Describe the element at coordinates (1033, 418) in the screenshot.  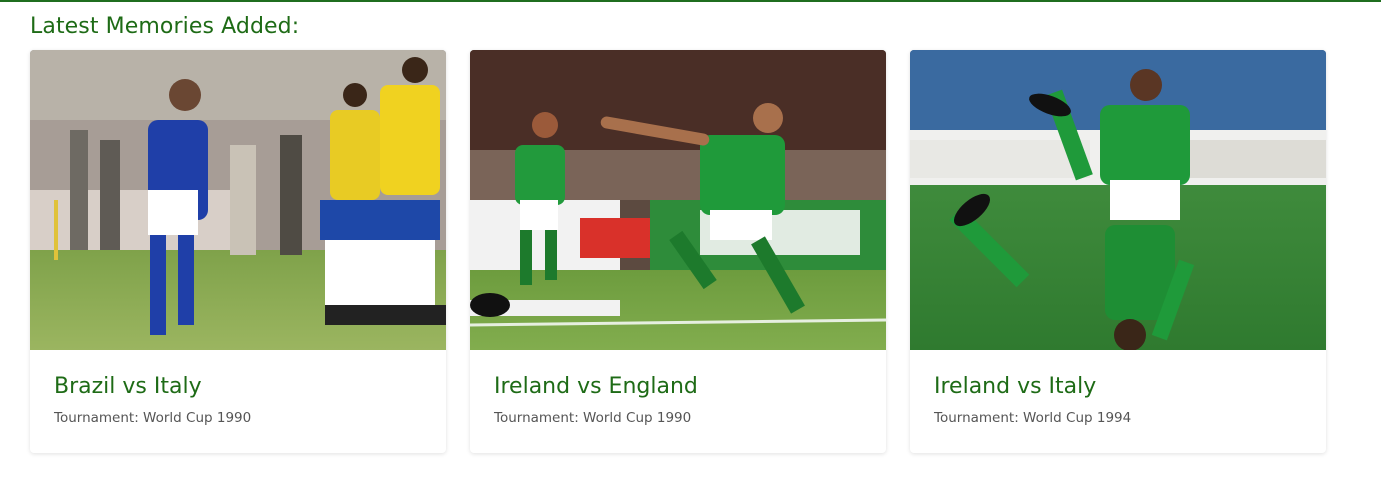
I see `card-tournament: Tournament: World Cup 1994` at that location.